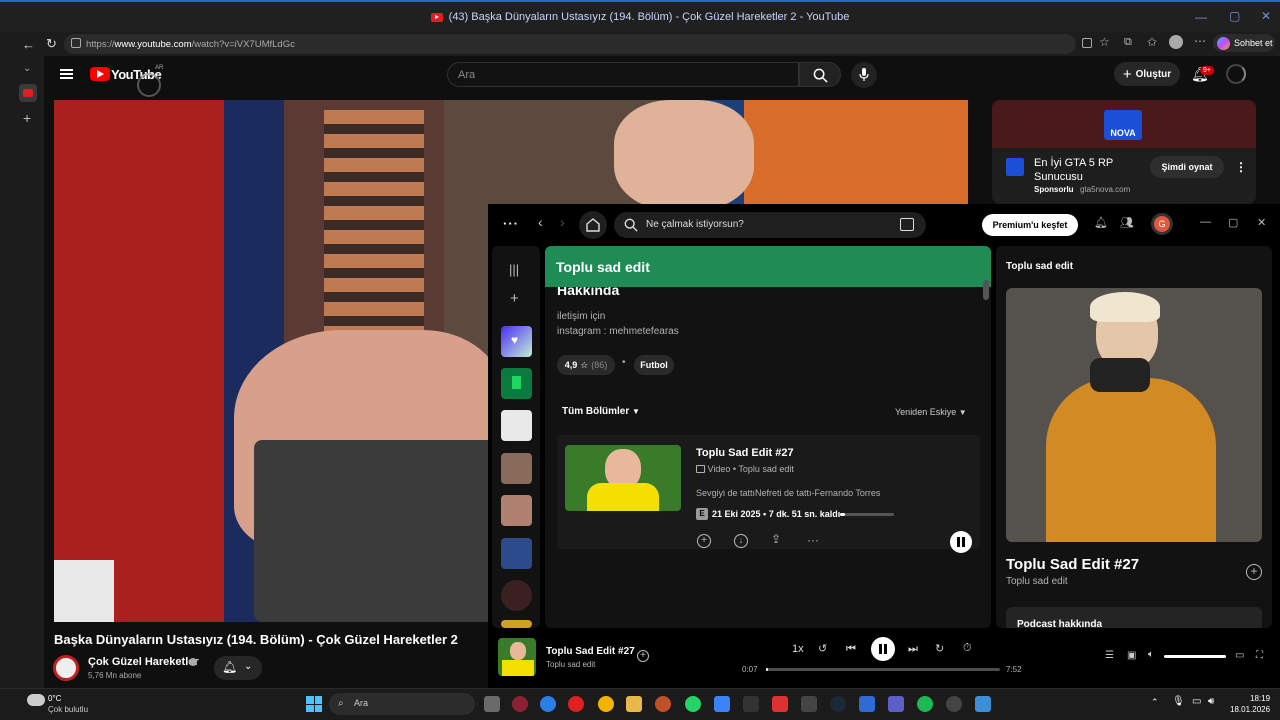 This screenshot has height=720, width=1280. I want to click on whatsapp-icon, so click(693, 704).